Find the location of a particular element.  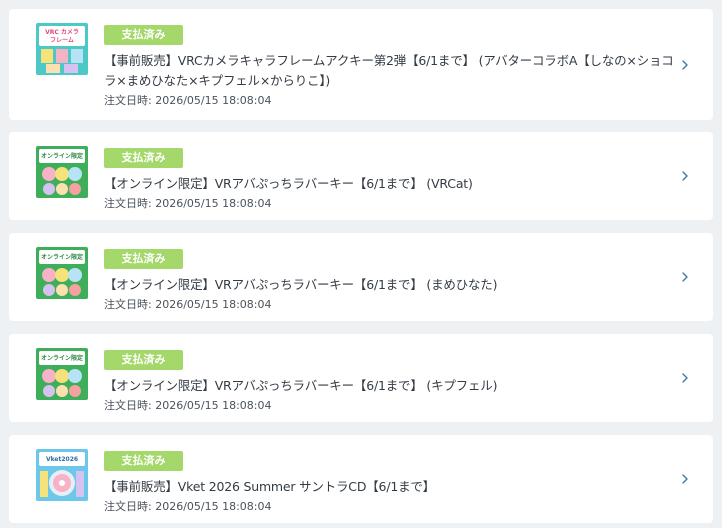

svg-text: Vket2026 is located at coordinates (62, 459).